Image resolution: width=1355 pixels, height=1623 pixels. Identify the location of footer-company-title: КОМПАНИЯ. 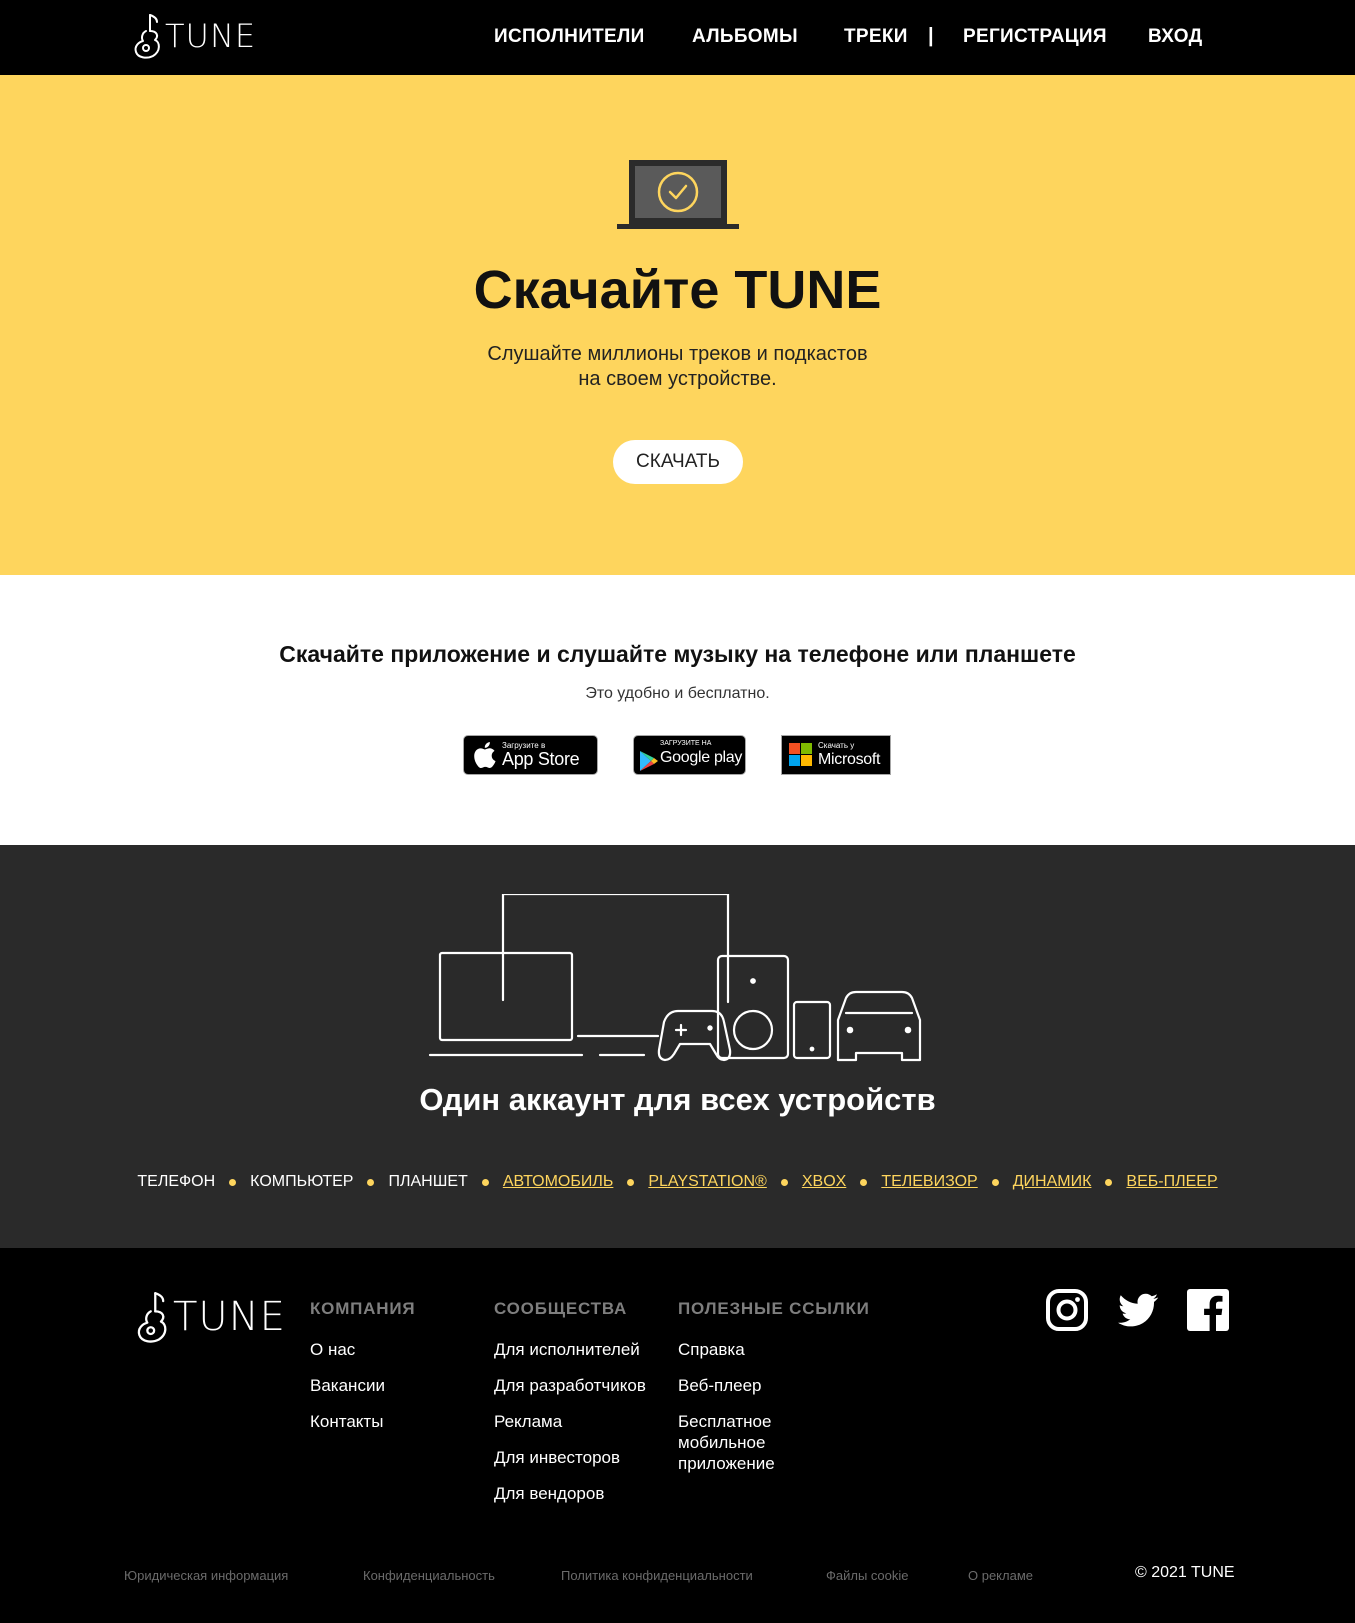
(363, 1308).